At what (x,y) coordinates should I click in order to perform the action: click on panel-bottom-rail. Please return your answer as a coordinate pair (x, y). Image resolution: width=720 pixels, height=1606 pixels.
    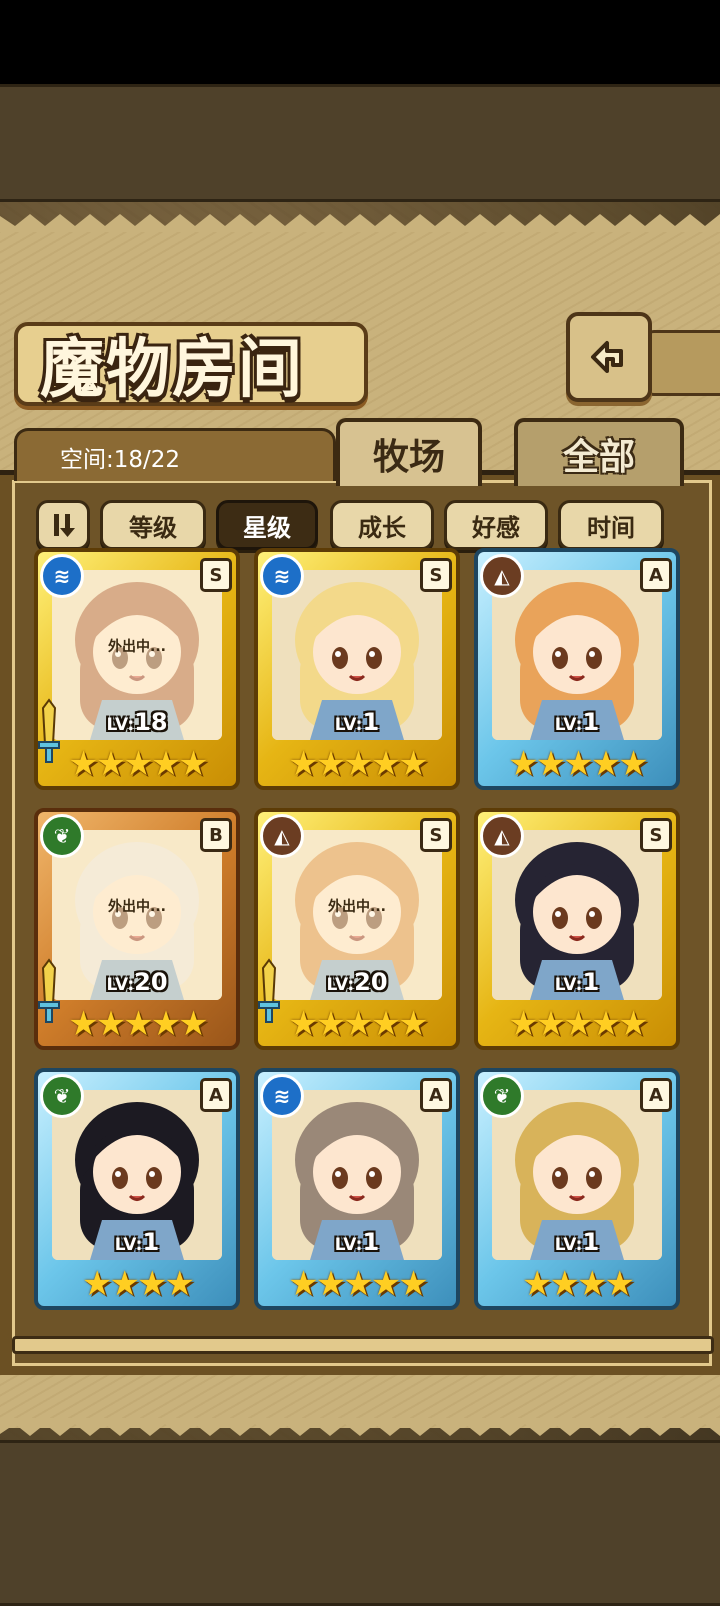
    Looking at the image, I should click on (363, 1345).